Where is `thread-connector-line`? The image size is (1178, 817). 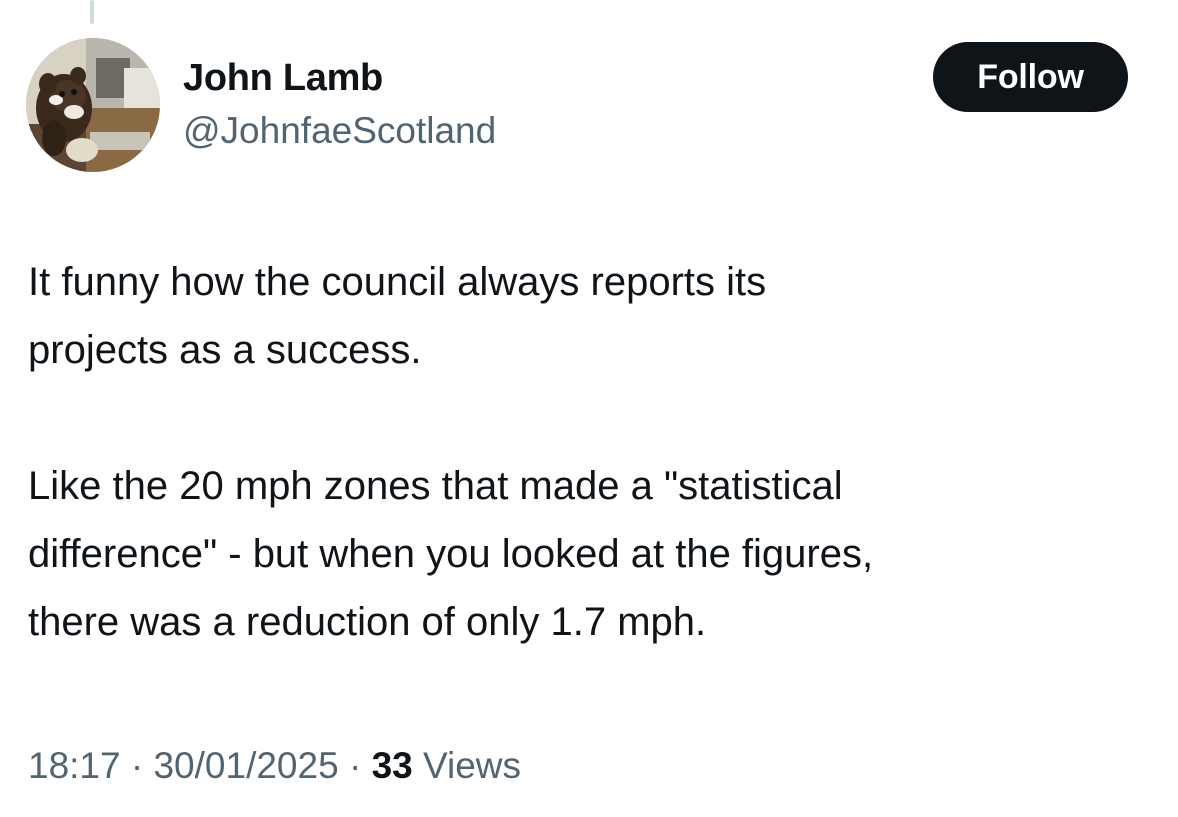 thread-connector-line is located at coordinates (92, 12).